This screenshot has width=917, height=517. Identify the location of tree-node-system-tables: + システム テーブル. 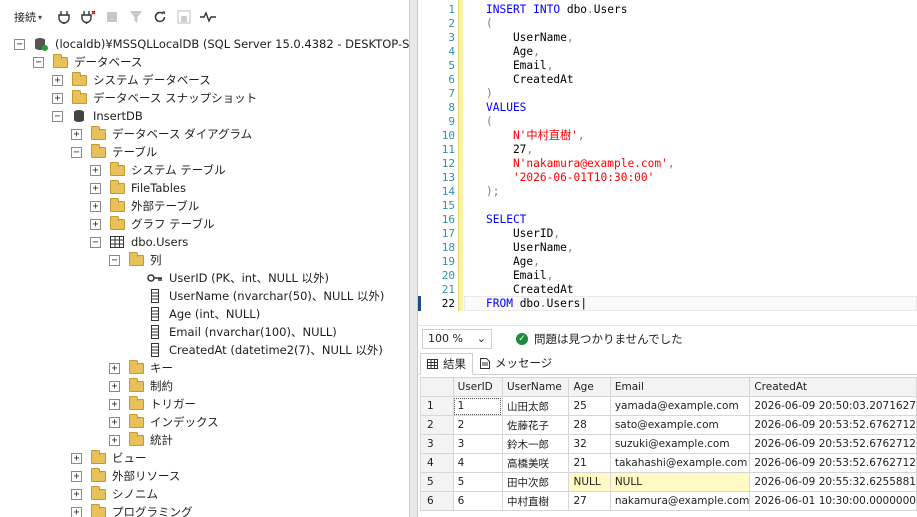
(158, 170).